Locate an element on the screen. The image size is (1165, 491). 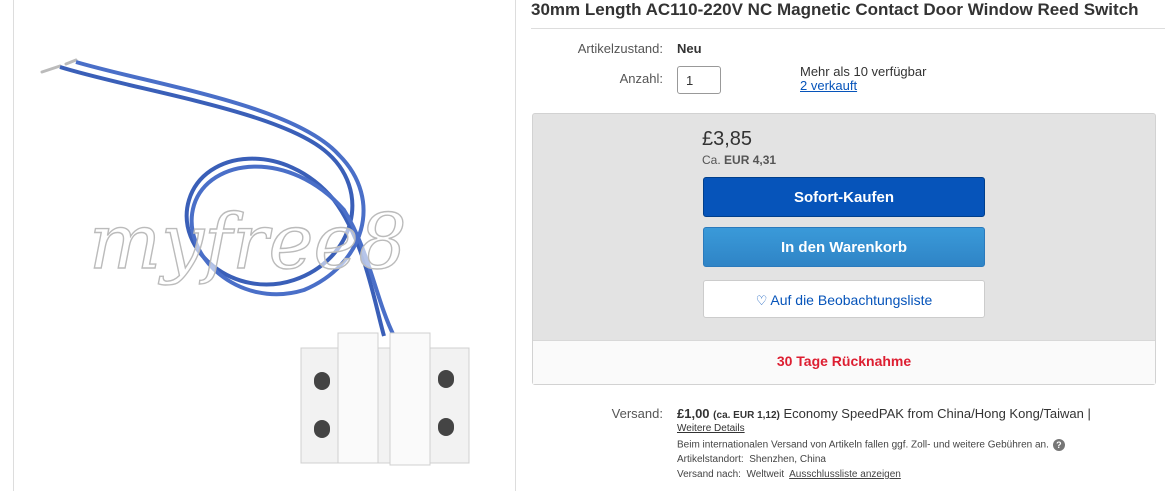
item-location-value: Shenzhen, China is located at coordinates (787, 459).